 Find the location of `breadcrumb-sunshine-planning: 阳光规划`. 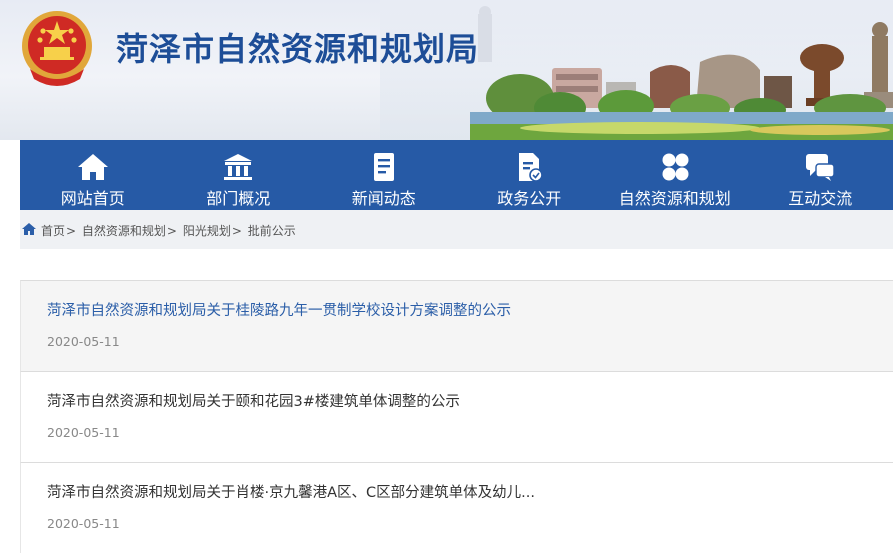

breadcrumb-sunshine-planning: 阳光规划 is located at coordinates (207, 231).